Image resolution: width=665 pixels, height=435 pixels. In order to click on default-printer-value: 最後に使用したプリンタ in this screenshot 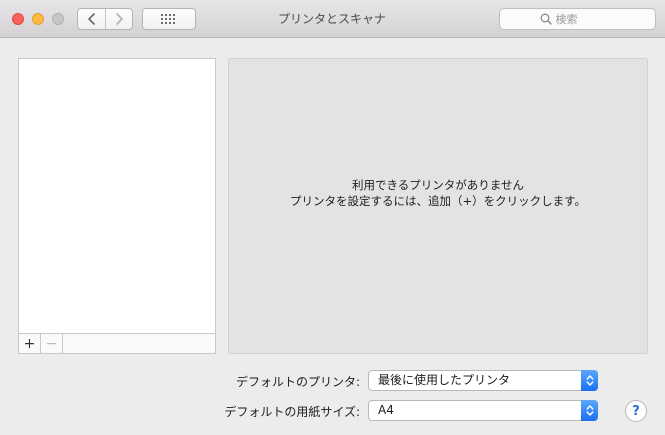, I will do `click(444, 380)`.